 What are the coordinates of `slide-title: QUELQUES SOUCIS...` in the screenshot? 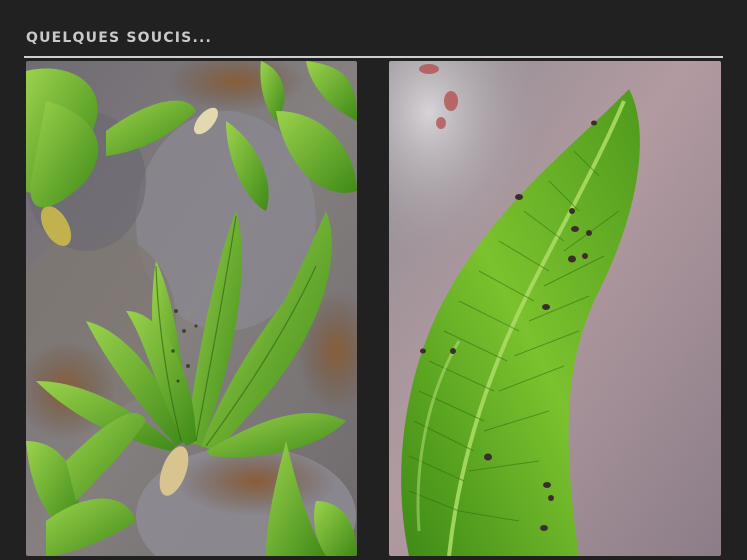 It's located at (119, 38).